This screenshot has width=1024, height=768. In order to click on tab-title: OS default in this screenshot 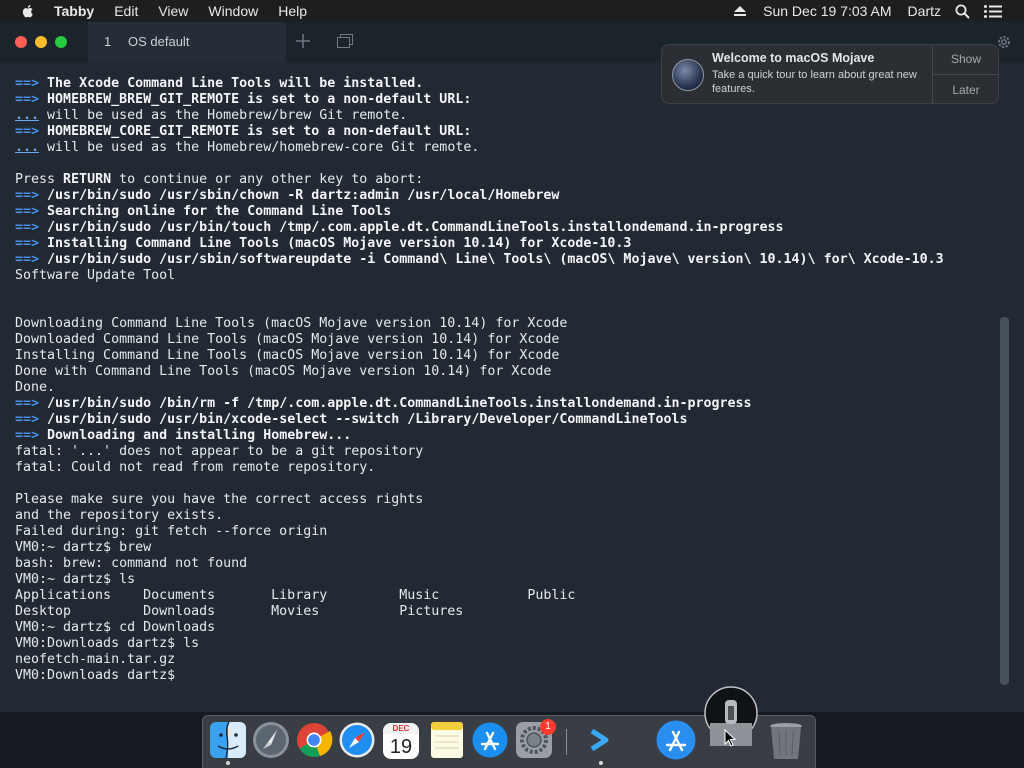, I will do `click(159, 41)`.